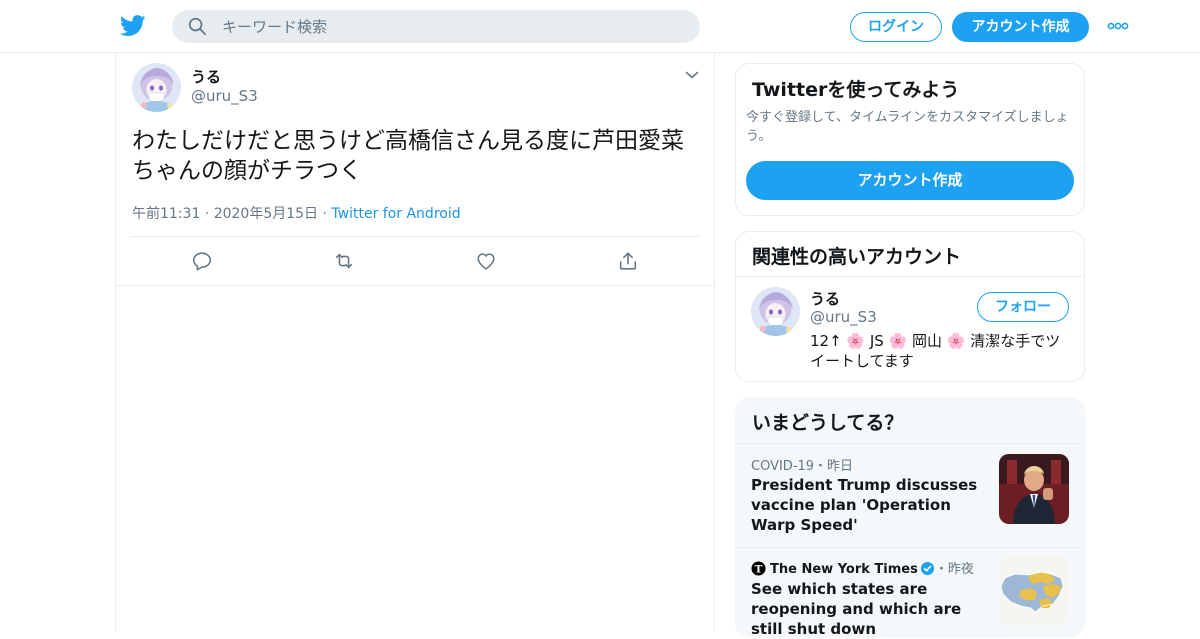 The image size is (1200, 639). What do you see at coordinates (628, 261) in the screenshot?
I see `share-icon` at bounding box center [628, 261].